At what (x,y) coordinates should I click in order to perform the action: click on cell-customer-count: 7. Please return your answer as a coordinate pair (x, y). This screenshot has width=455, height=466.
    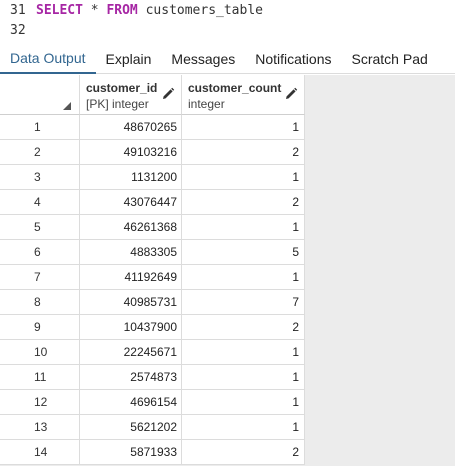
    Looking at the image, I should click on (243, 302).